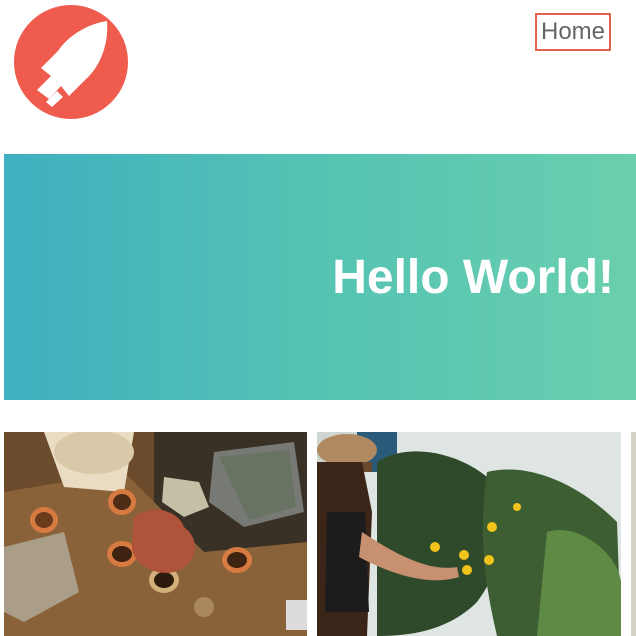  What do you see at coordinates (573, 32) in the screenshot?
I see `nav-home-link: Home` at bounding box center [573, 32].